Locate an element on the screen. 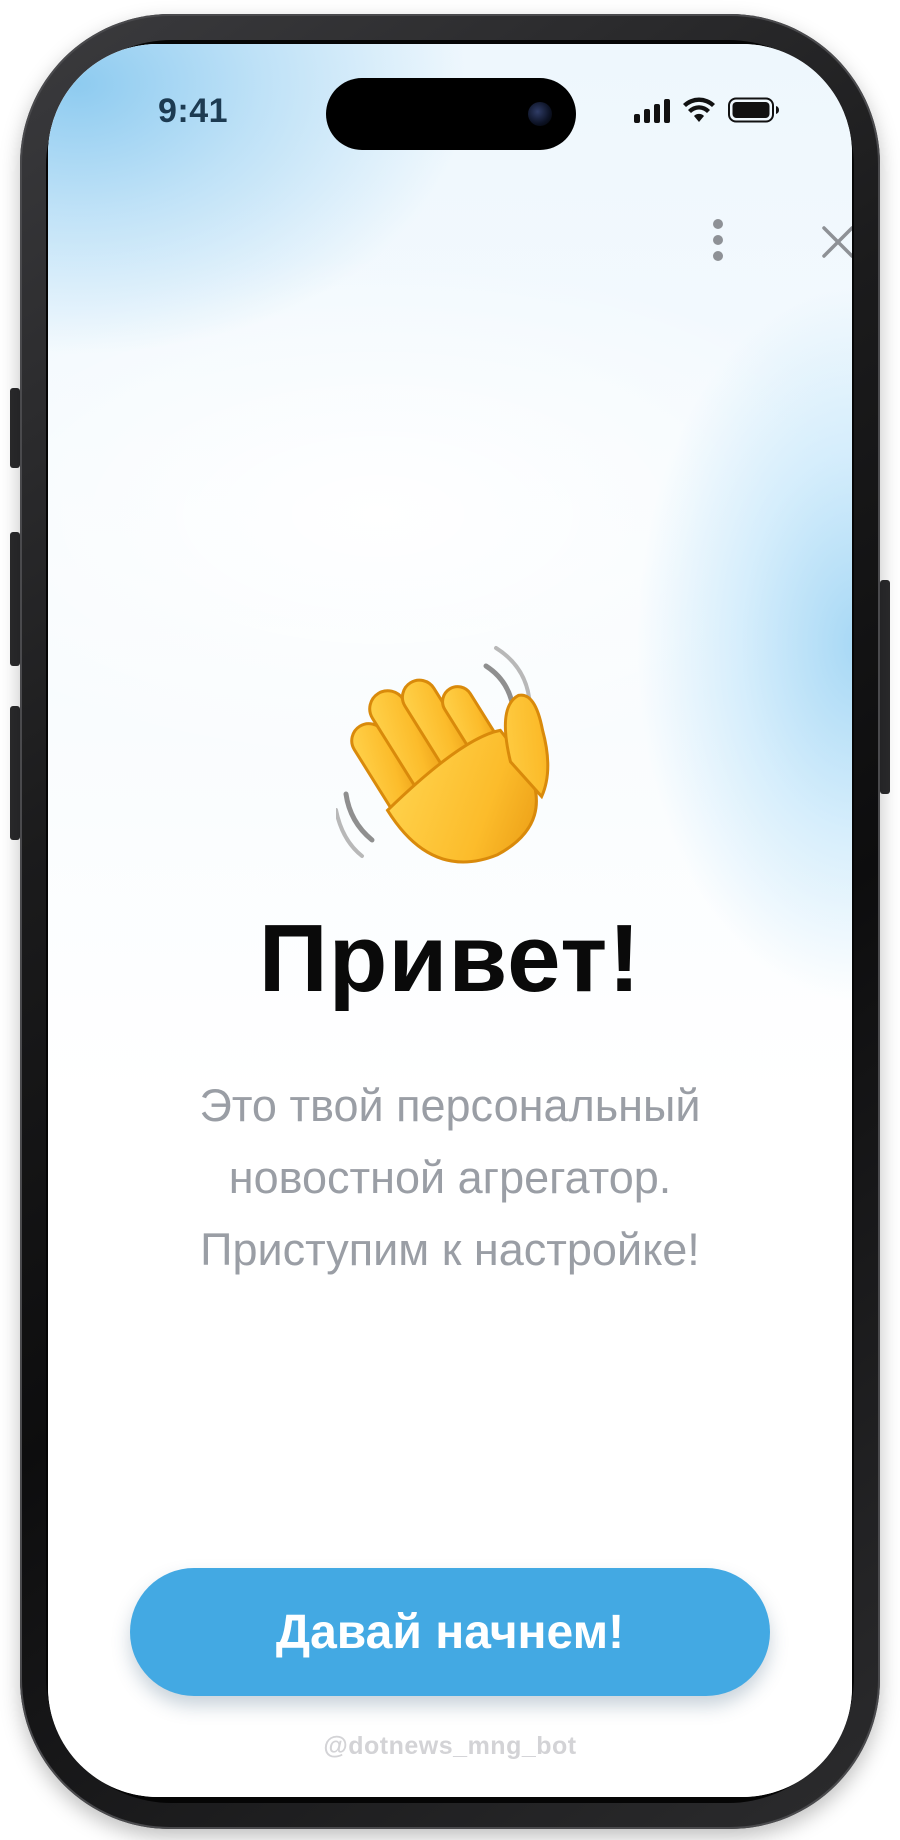  status-bar: 9:41 is located at coordinates (450, 104).